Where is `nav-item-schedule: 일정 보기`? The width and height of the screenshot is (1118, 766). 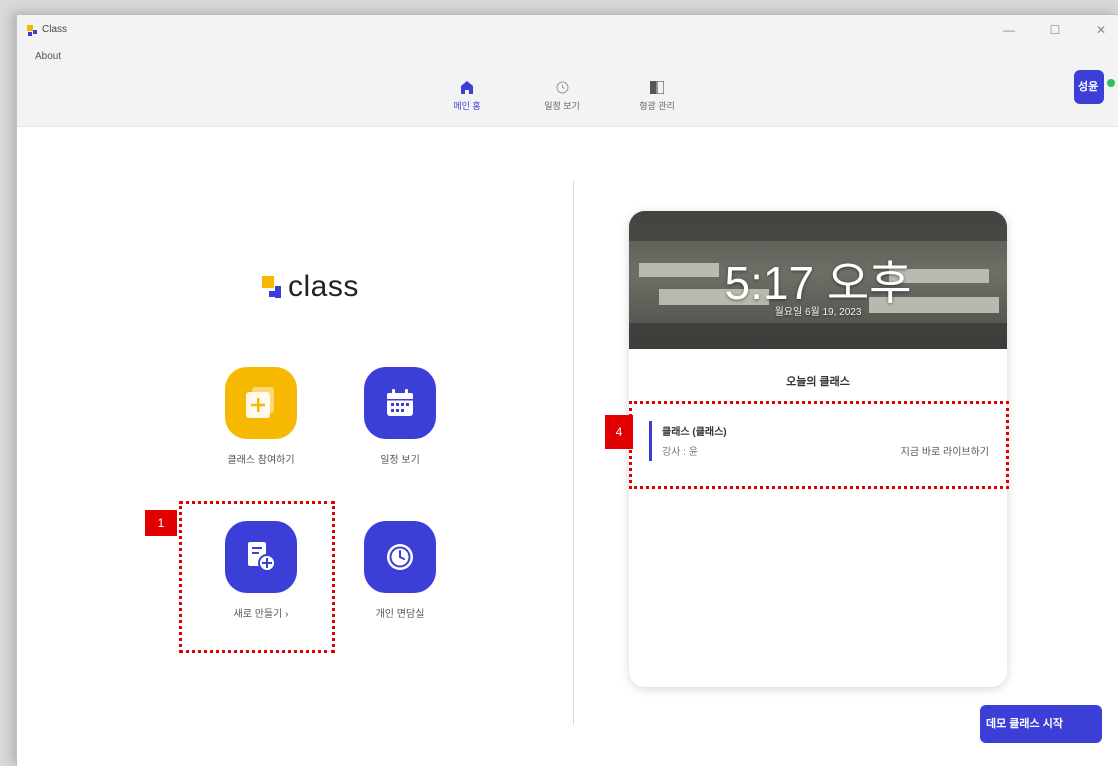
nav-item-schedule: 일정 보기 is located at coordinates (562, 95).